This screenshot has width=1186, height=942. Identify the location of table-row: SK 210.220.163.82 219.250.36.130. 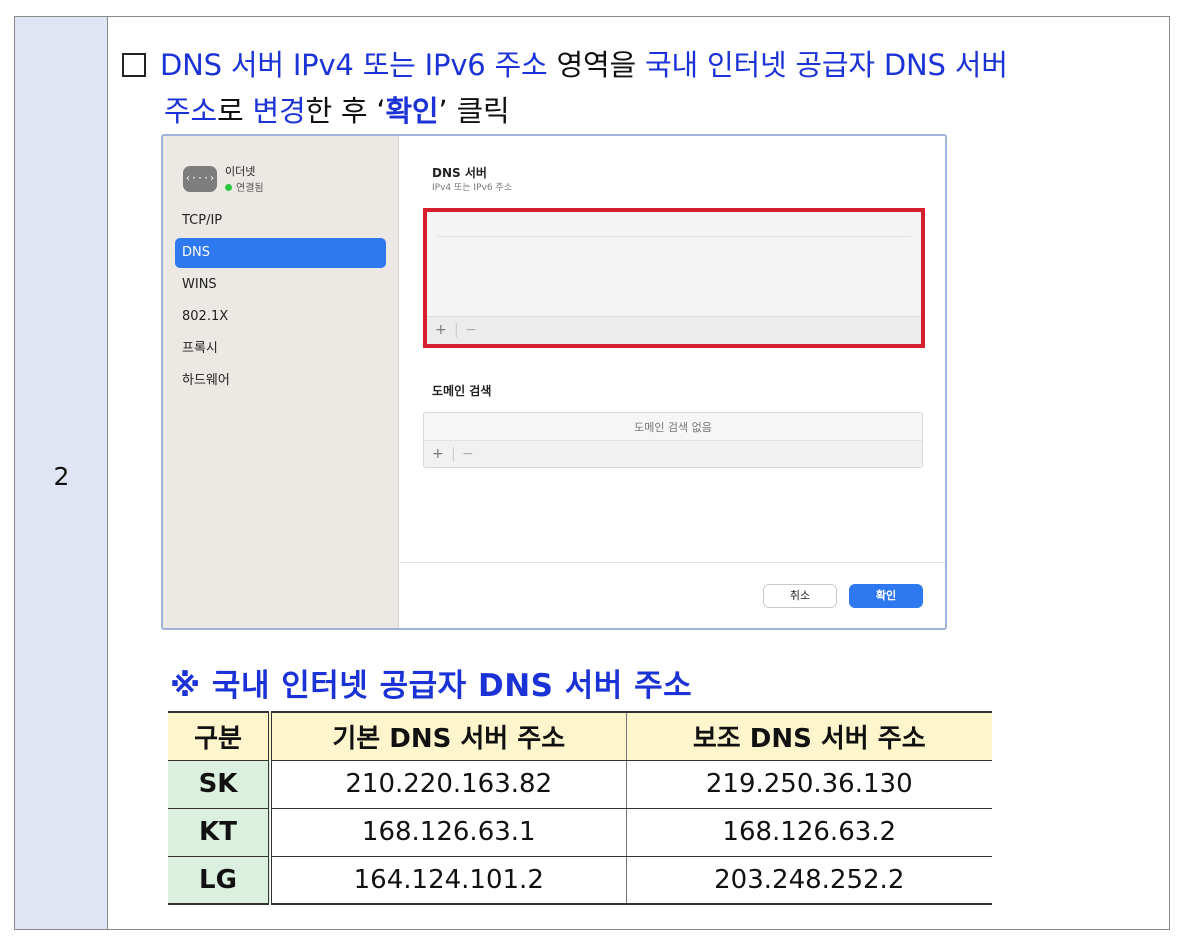
(580, 784).